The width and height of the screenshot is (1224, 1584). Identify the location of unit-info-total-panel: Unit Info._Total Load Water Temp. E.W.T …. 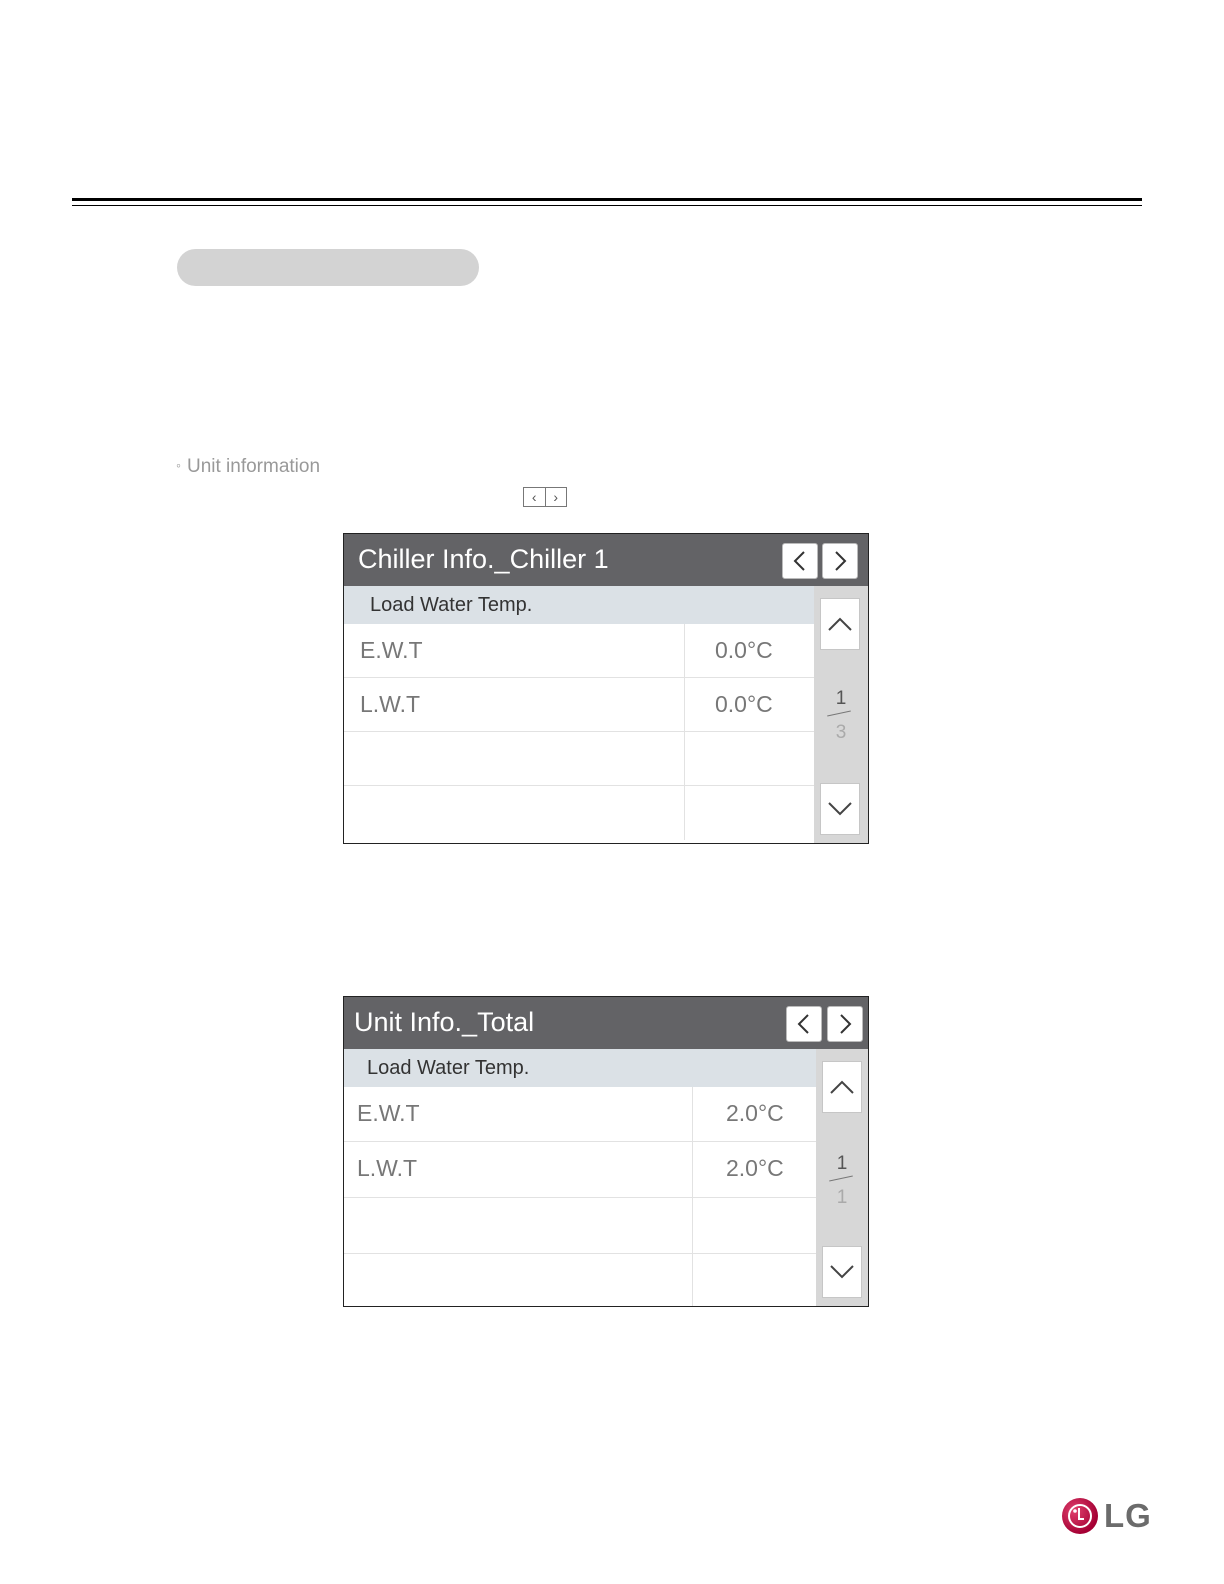
(606, 1151).